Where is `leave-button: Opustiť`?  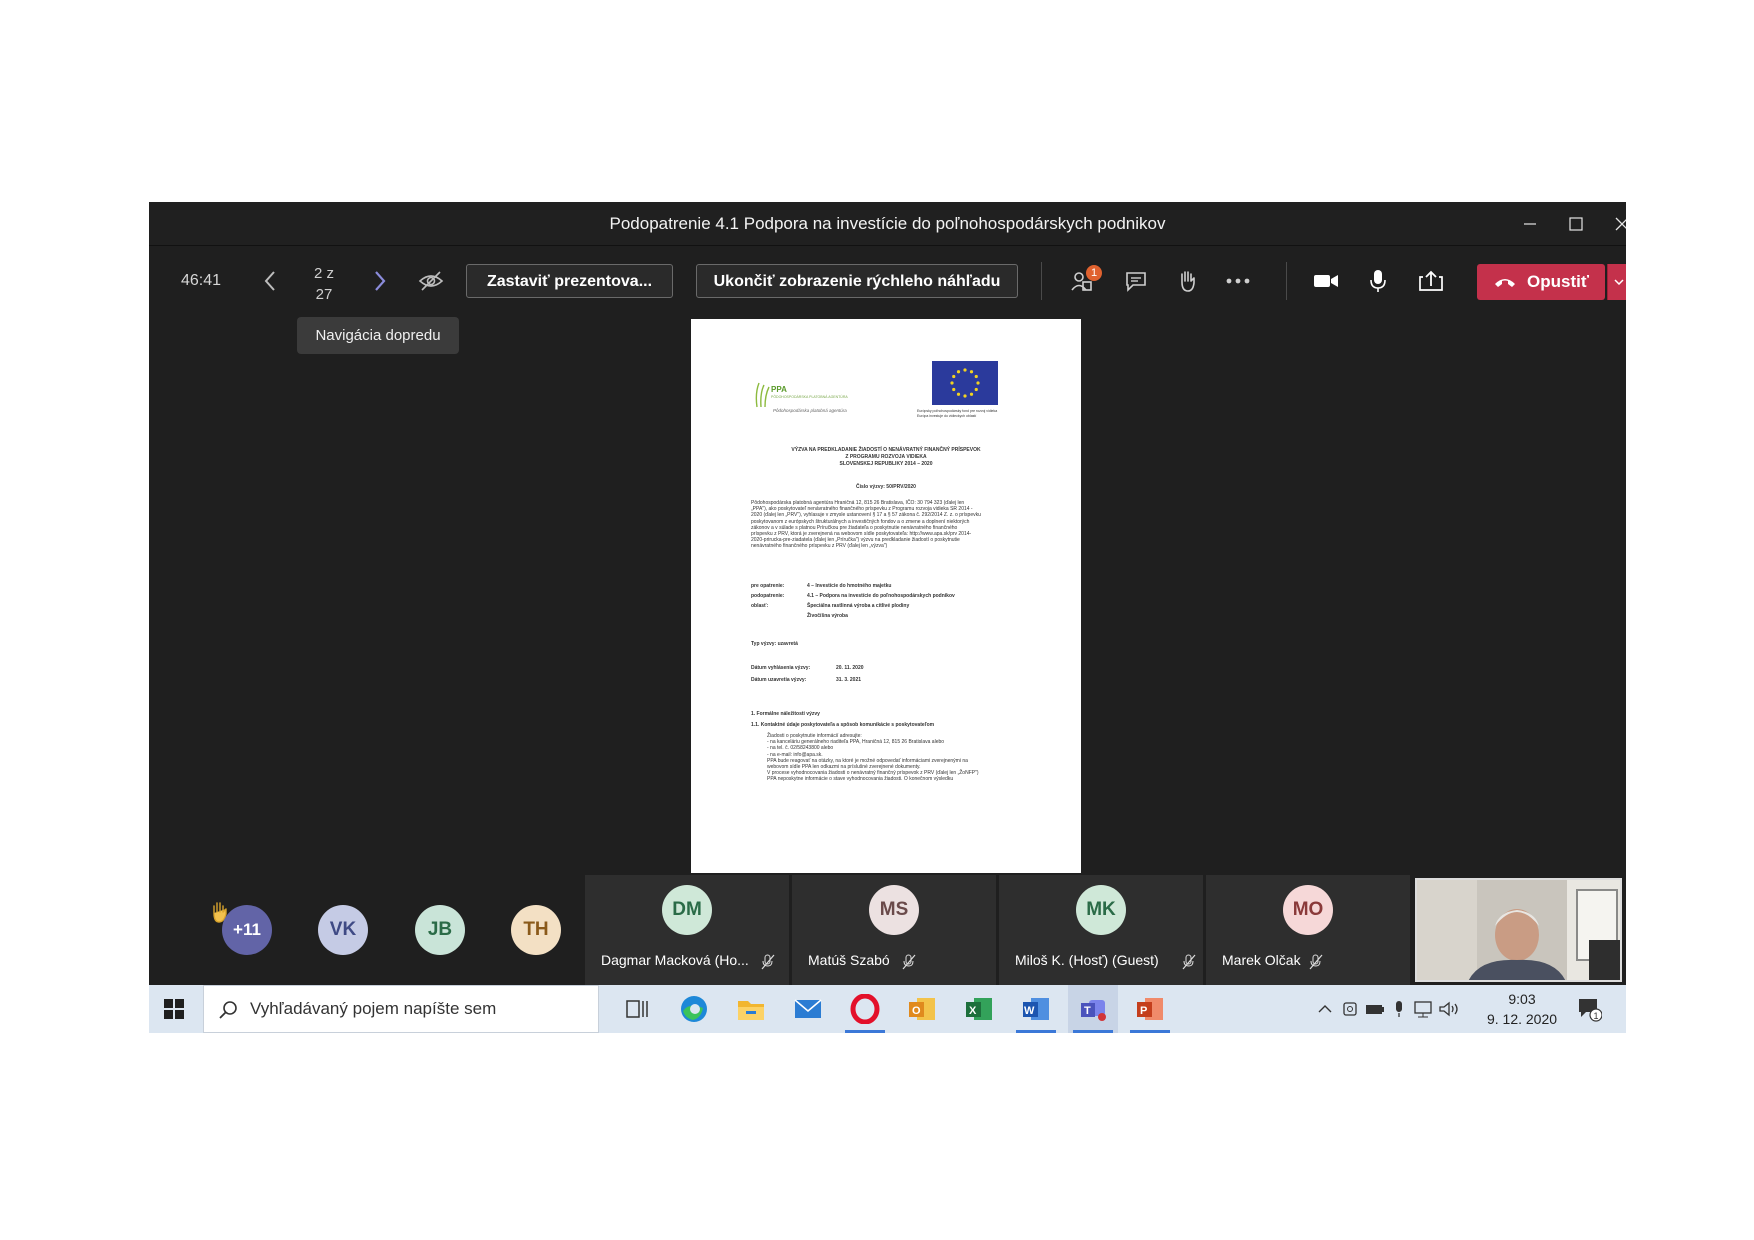 leave-button: Opustiť is located at coordinates (1541, 282).